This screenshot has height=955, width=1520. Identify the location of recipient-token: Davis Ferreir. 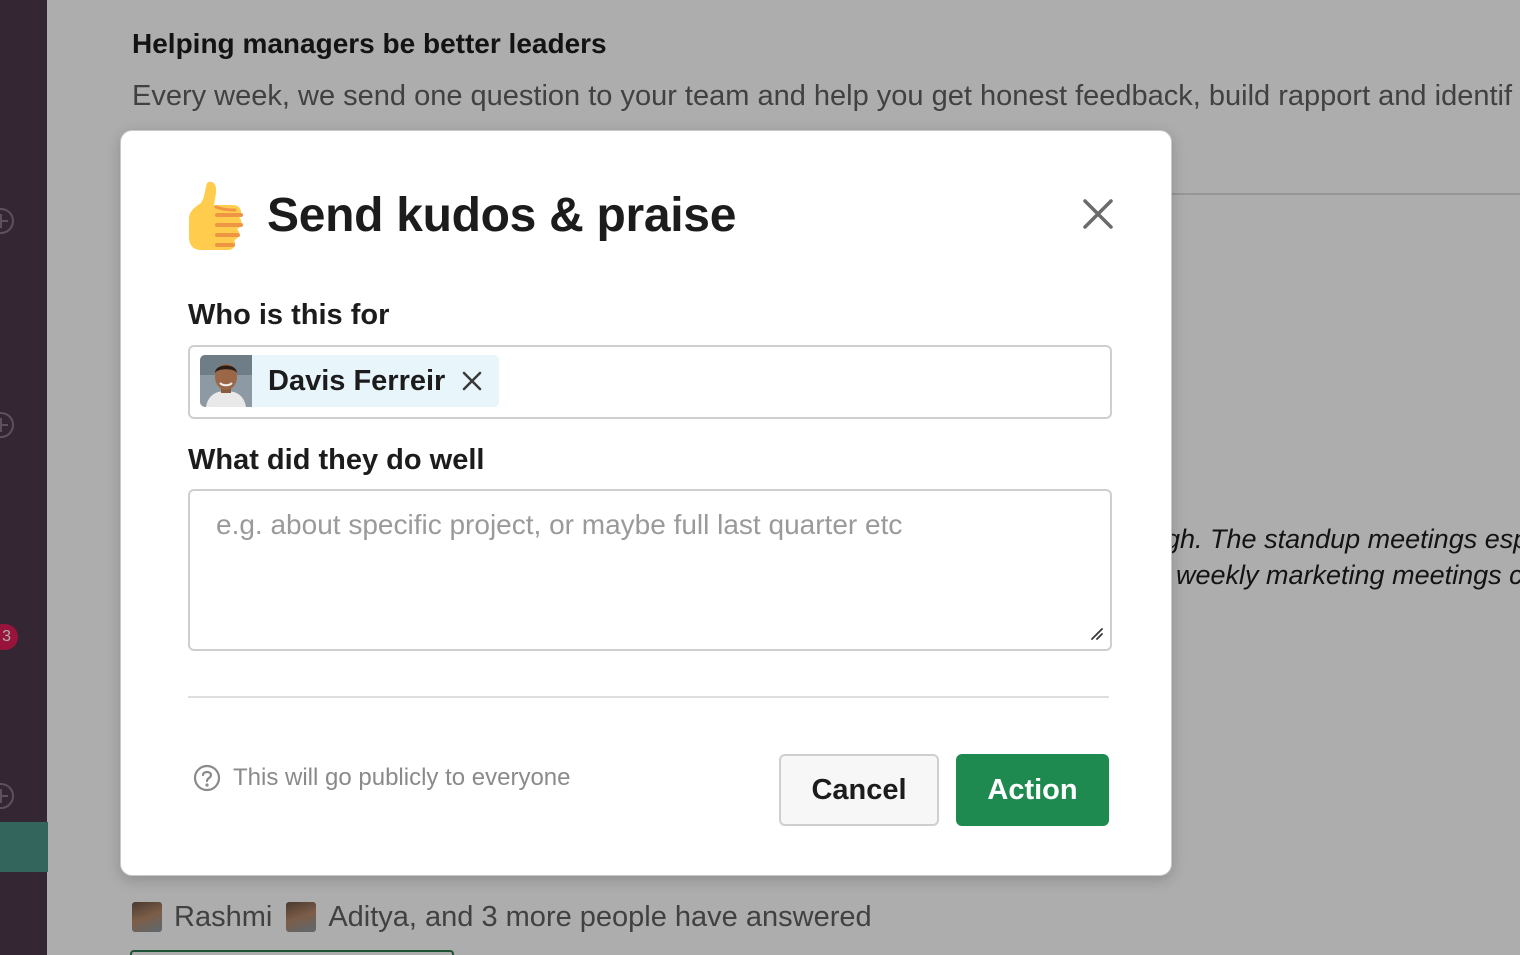
(350, 381).